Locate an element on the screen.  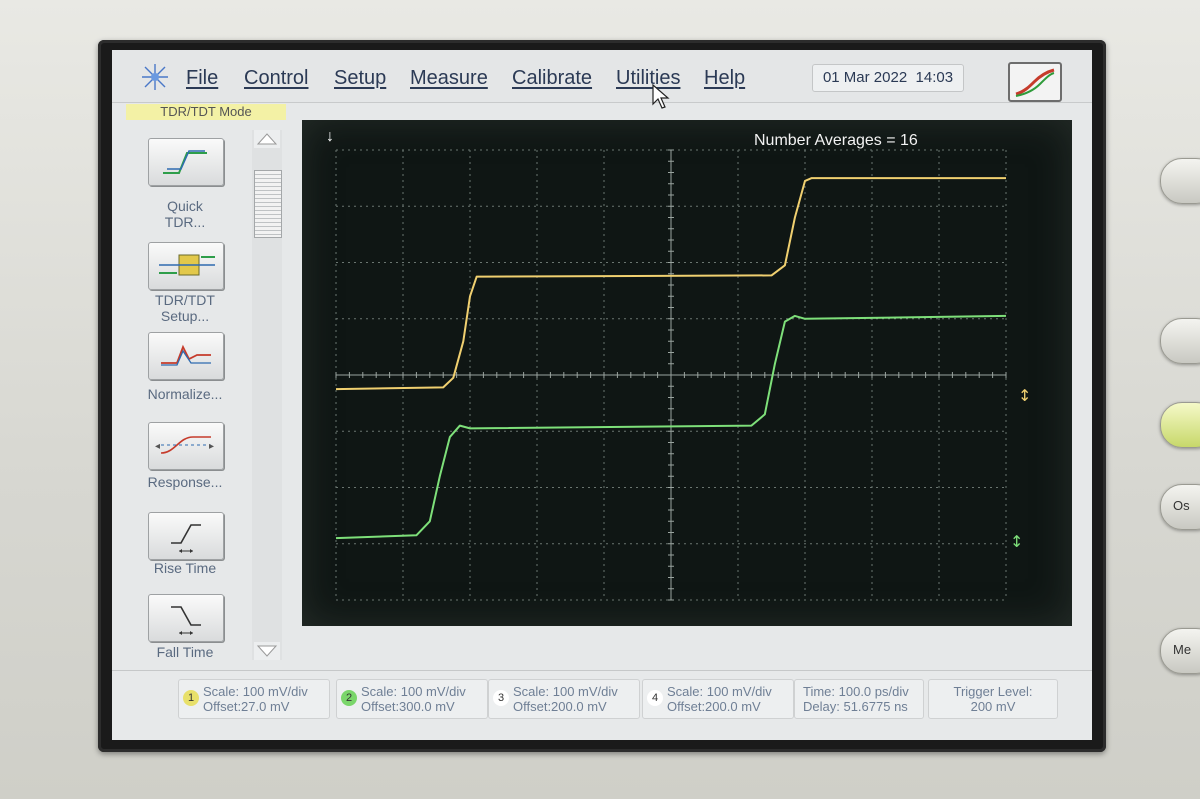
hardware-button-me: Me is located at coordinates (1180, 651).